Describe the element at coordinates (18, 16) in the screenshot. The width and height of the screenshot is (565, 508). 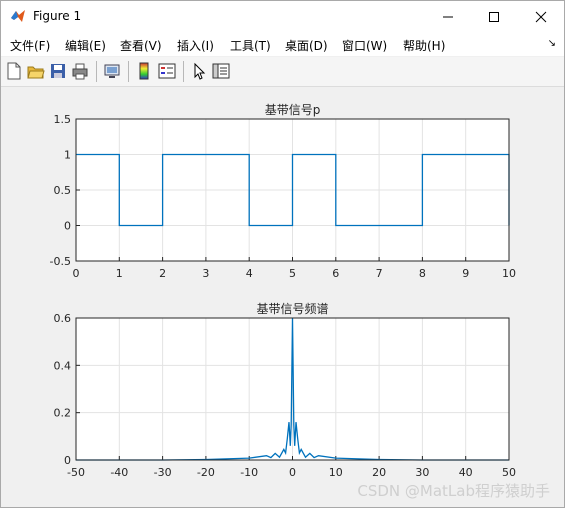
I see `matlab-icon` at that location.